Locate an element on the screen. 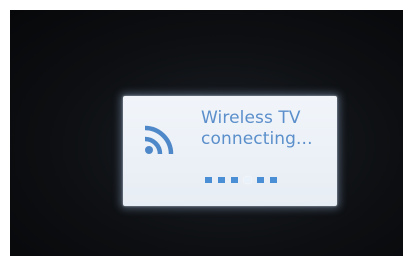  progress-indicator is located at coordinates (241, 180).